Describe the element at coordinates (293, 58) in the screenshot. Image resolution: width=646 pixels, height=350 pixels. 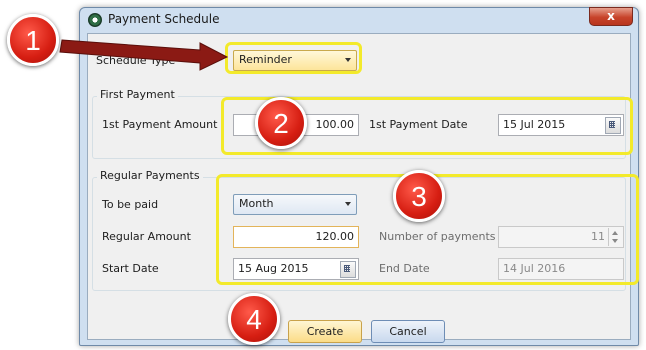
I see `highlight-box-schedule-type` at that location.